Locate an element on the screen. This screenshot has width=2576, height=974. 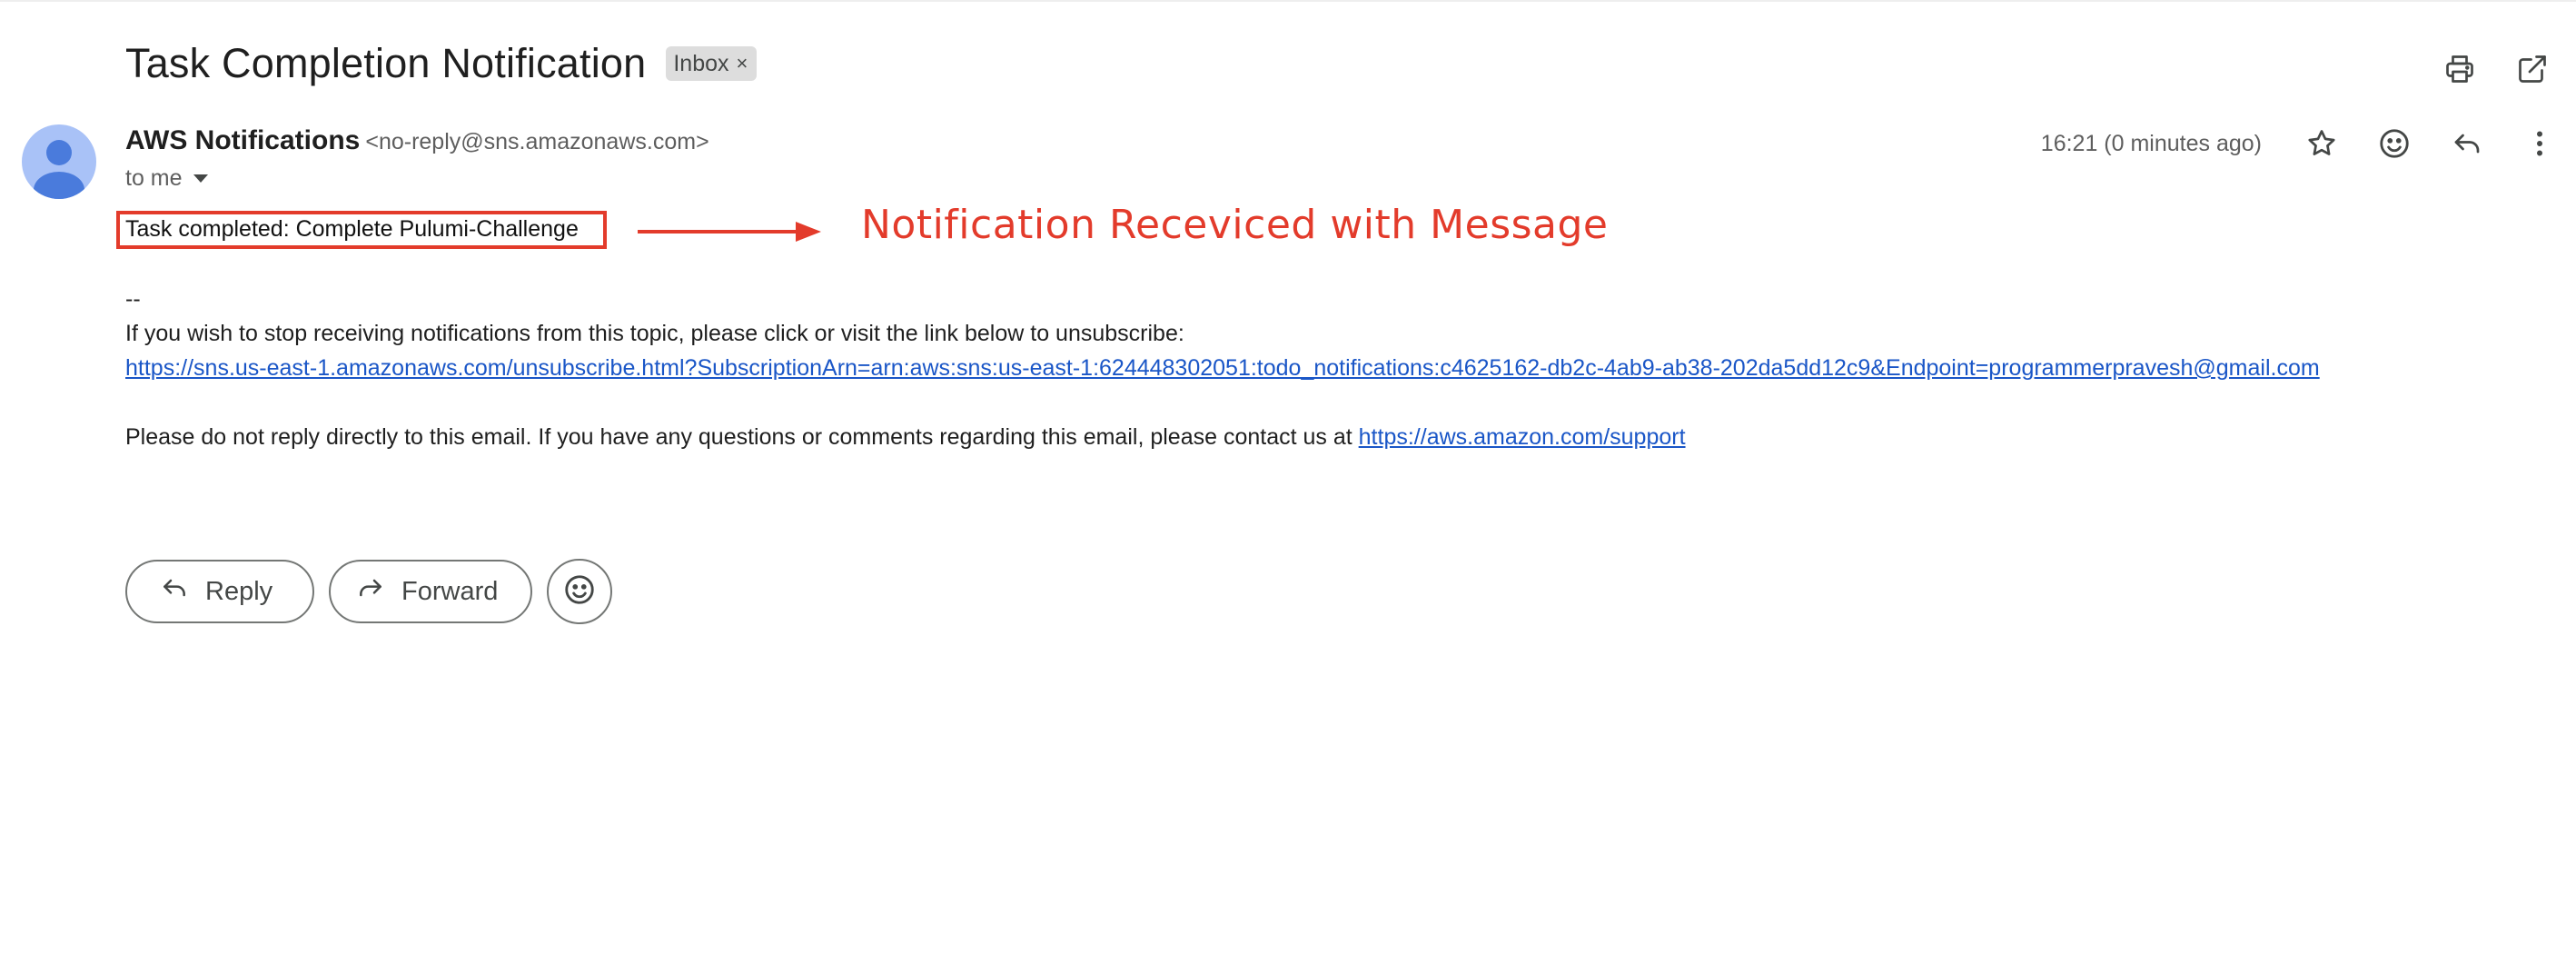
print-icon is located at coordinates (2459, 69).